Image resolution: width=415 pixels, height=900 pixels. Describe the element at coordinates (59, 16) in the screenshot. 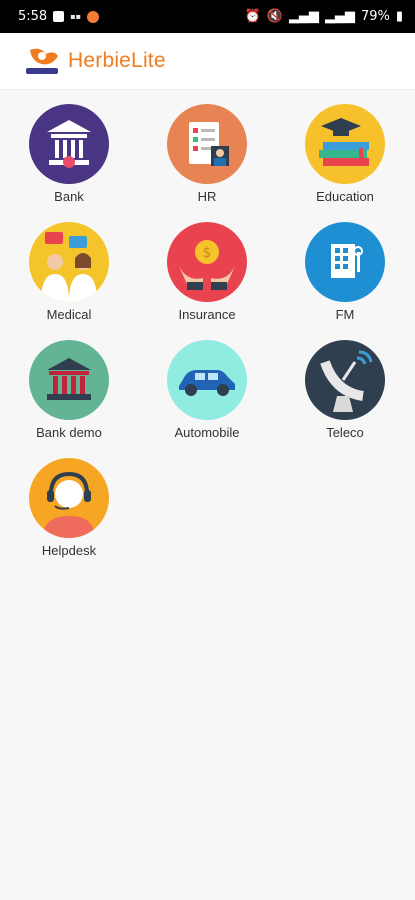

I see `gallery-icon` at that location.